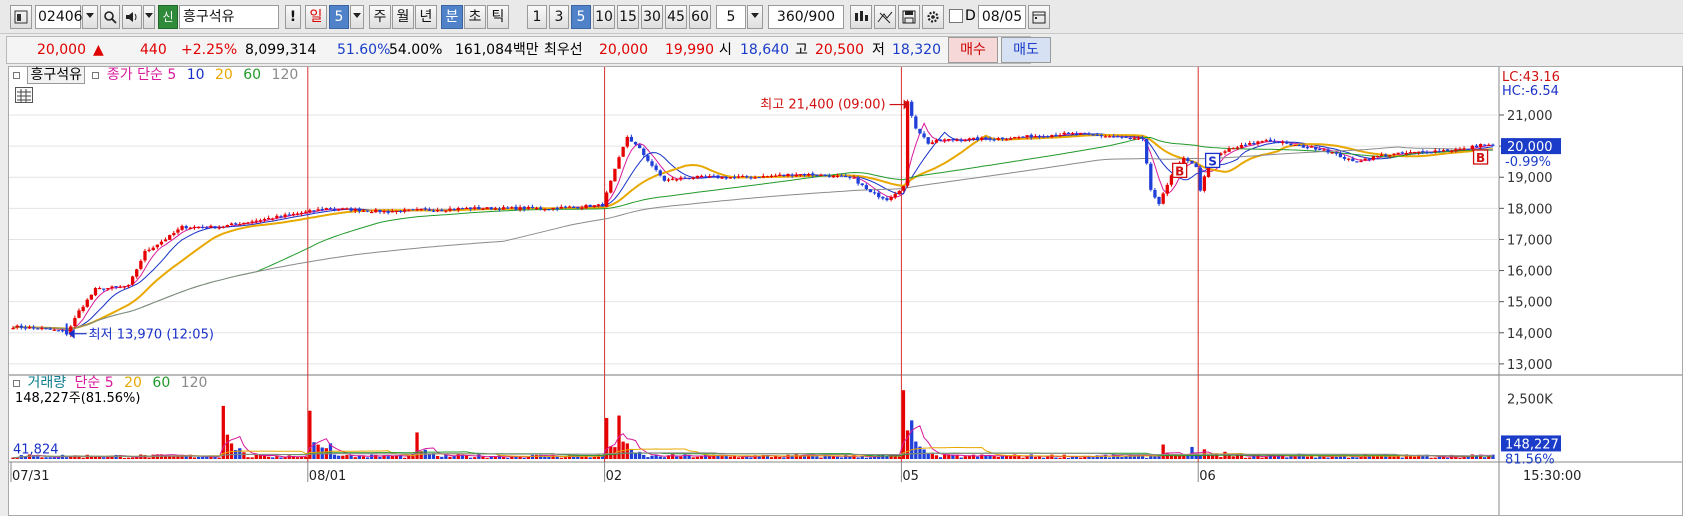 The width and height of the screenshot is (1683, 516). I want to click on speaker-dropdown-icon, so click(149, 17).